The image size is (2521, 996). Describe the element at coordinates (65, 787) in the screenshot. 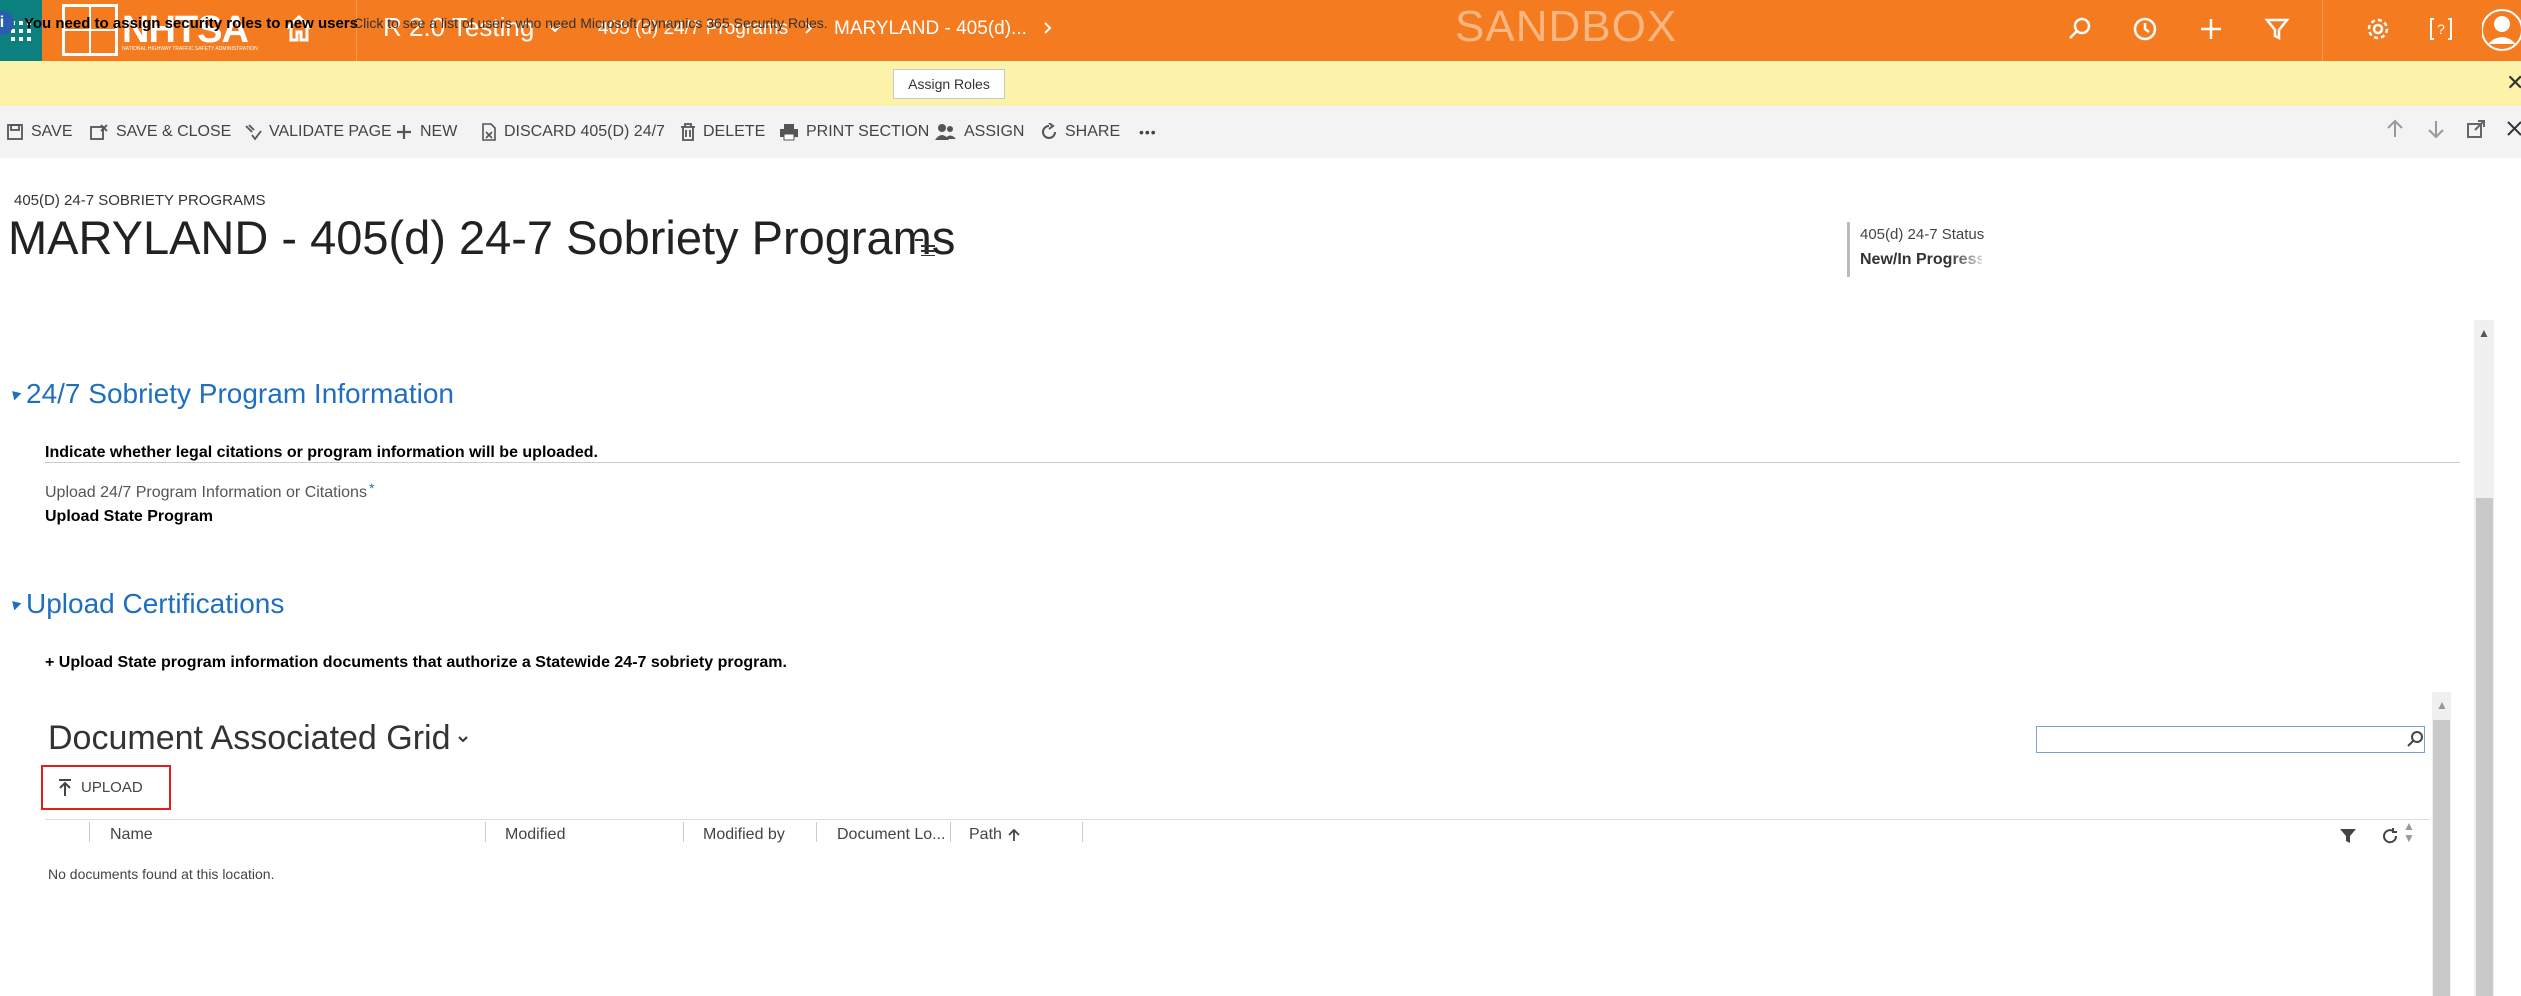

I see `upload-arrow-icon` at that location.